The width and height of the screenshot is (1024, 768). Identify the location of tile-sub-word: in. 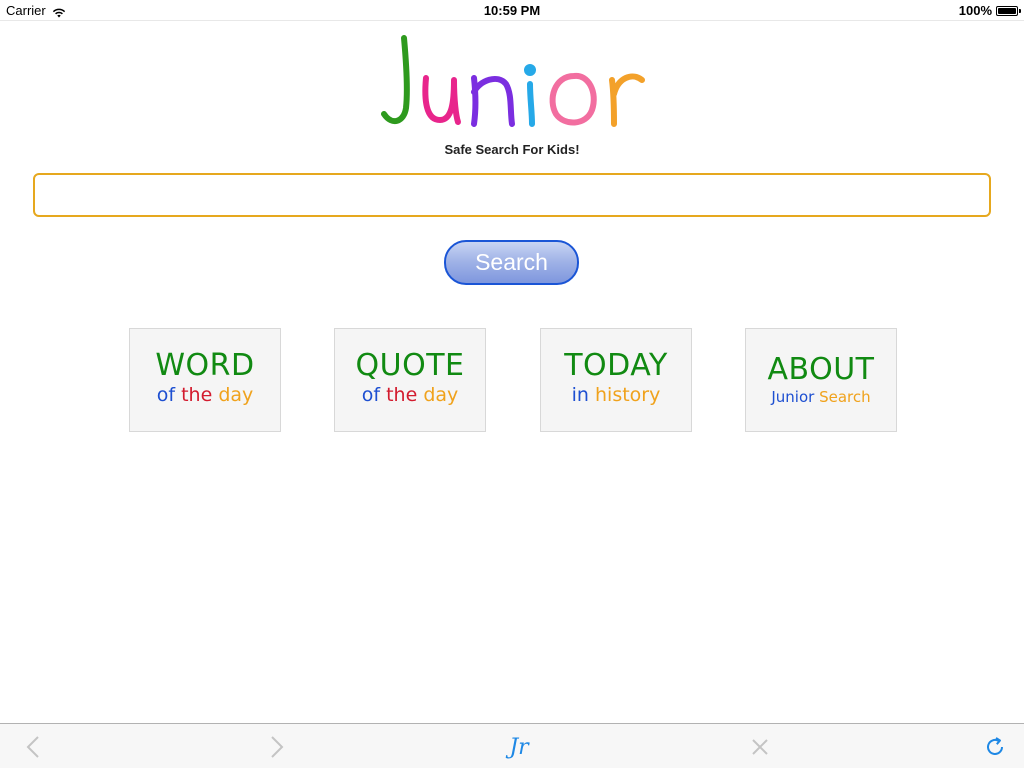
(580, 395).